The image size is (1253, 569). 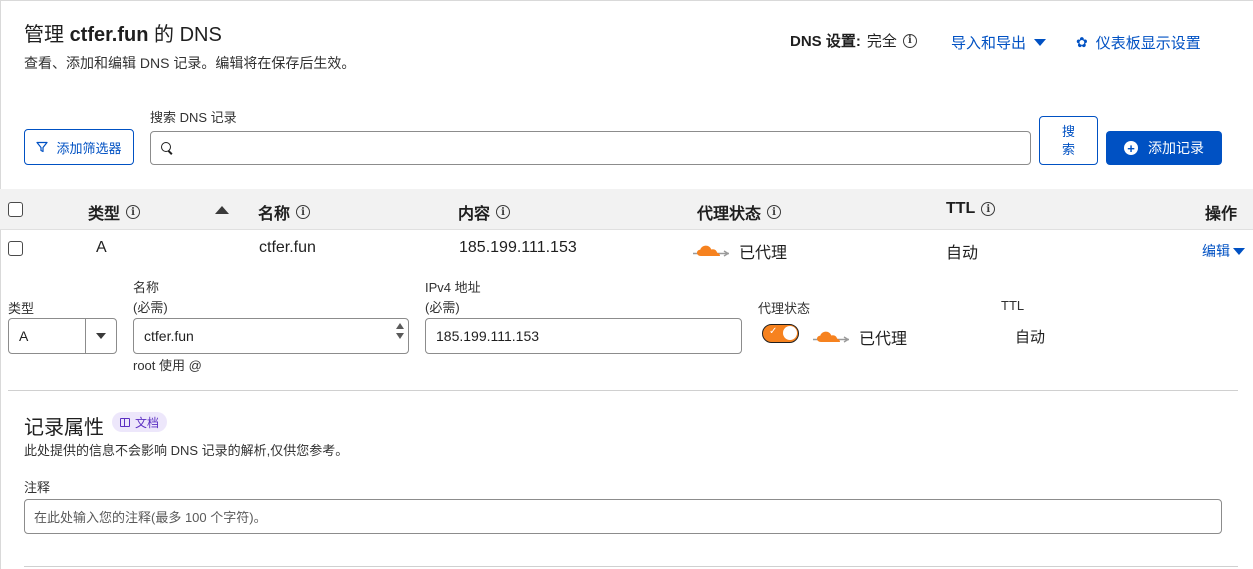 I want to click on column-ttl: TTL i, so click(x=971, y=209).